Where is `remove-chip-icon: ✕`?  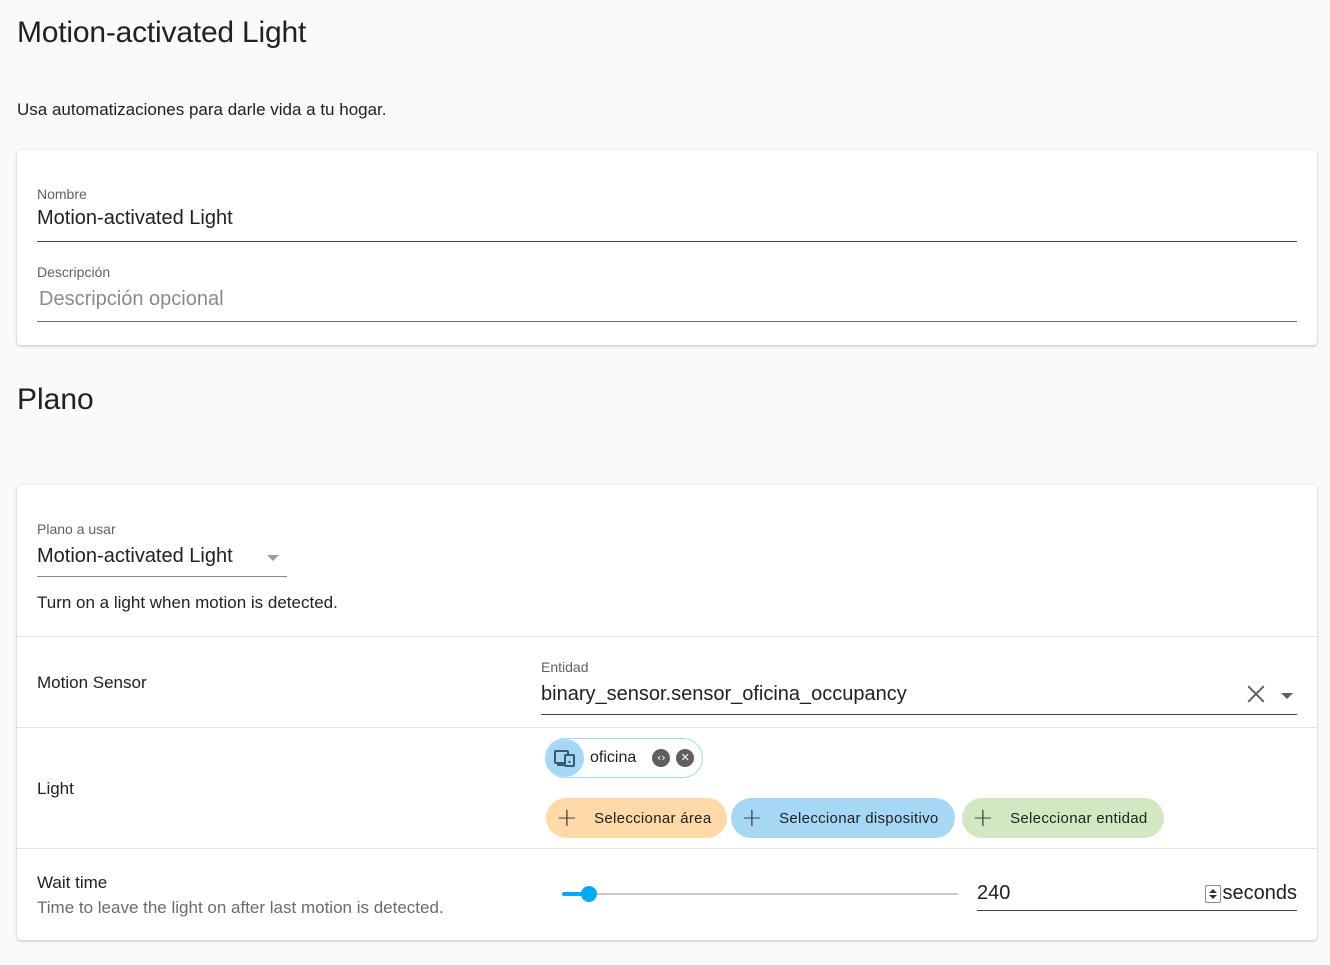 remove-chip-icon: ✕ is located at coordinates (685, 758).